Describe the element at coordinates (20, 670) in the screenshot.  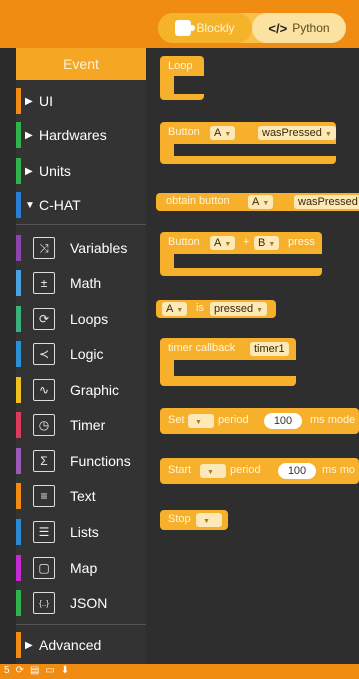
I see `refresh-icon: ⟳` at that location.